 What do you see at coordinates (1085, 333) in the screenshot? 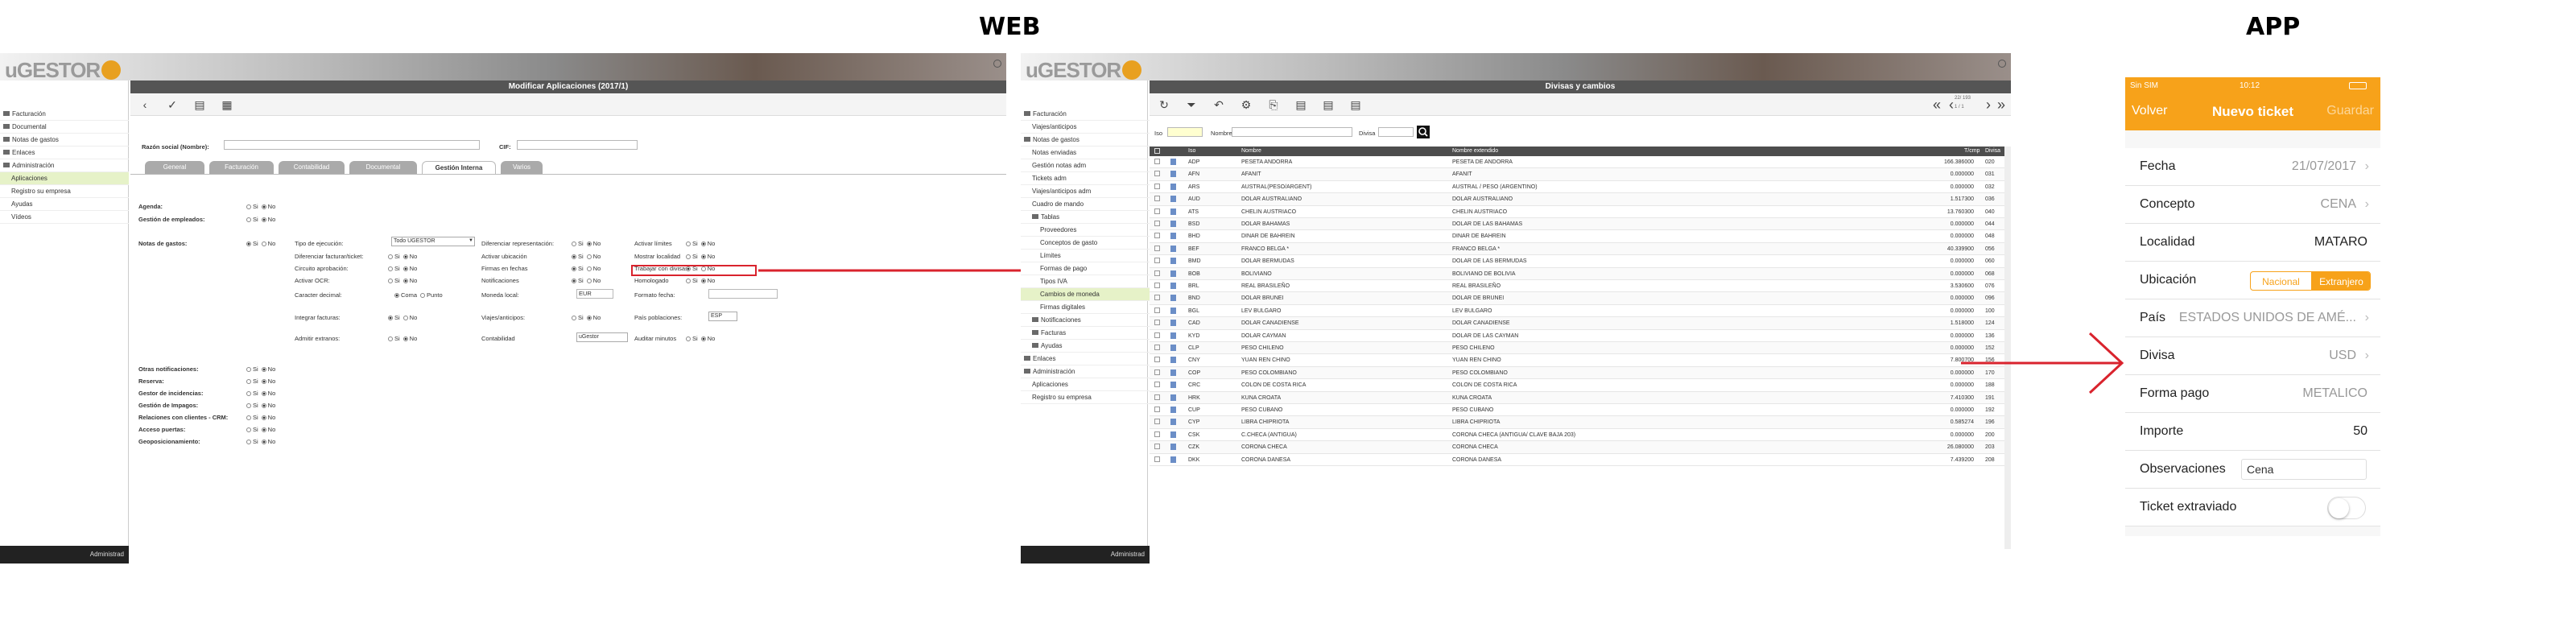
I see `sidebar-item-facturas: Facturas` at bounding box center [1085, 333].